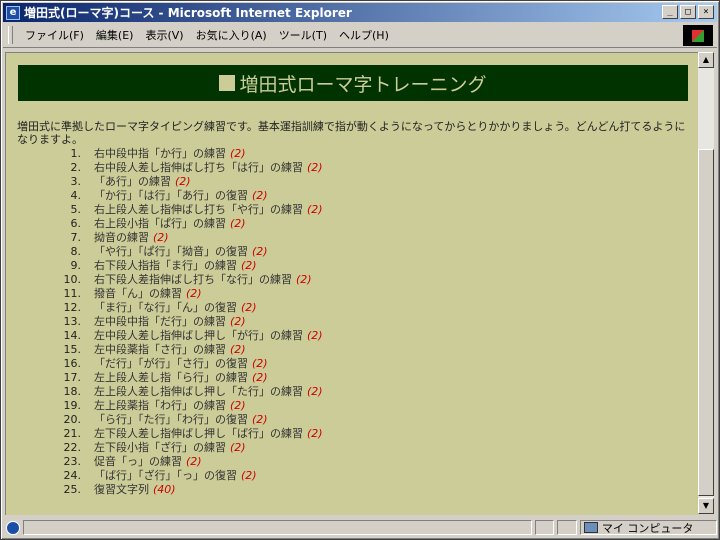 This screenshot has height=540, width=720. I want to click on vertical-scrollbar: ▲ ▼, so click(706, 283).